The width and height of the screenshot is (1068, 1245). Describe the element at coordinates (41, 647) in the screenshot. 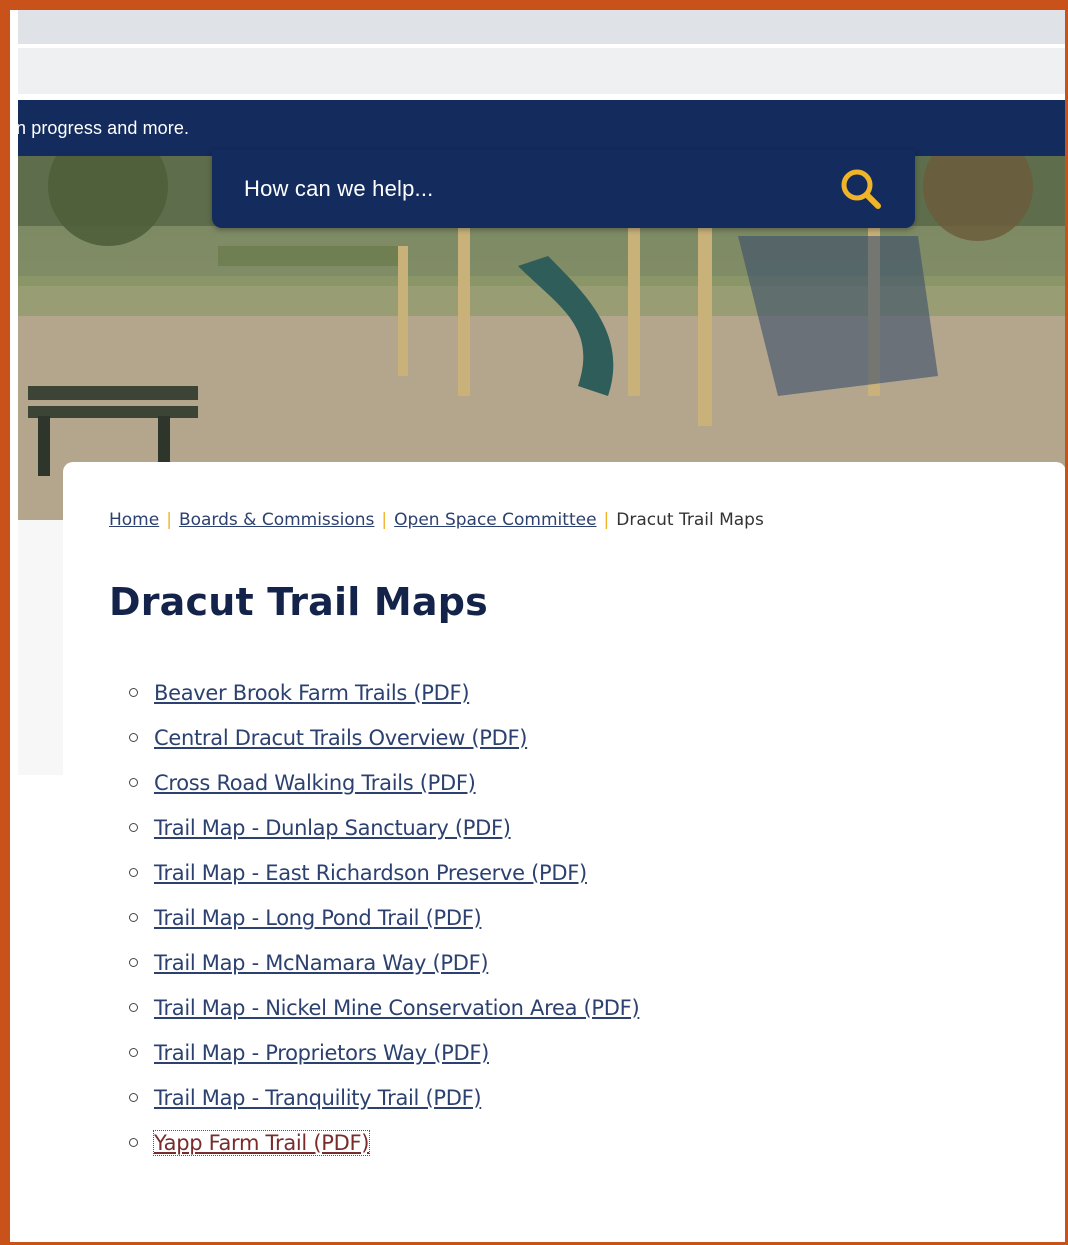

I see `left-gutter` at that location.